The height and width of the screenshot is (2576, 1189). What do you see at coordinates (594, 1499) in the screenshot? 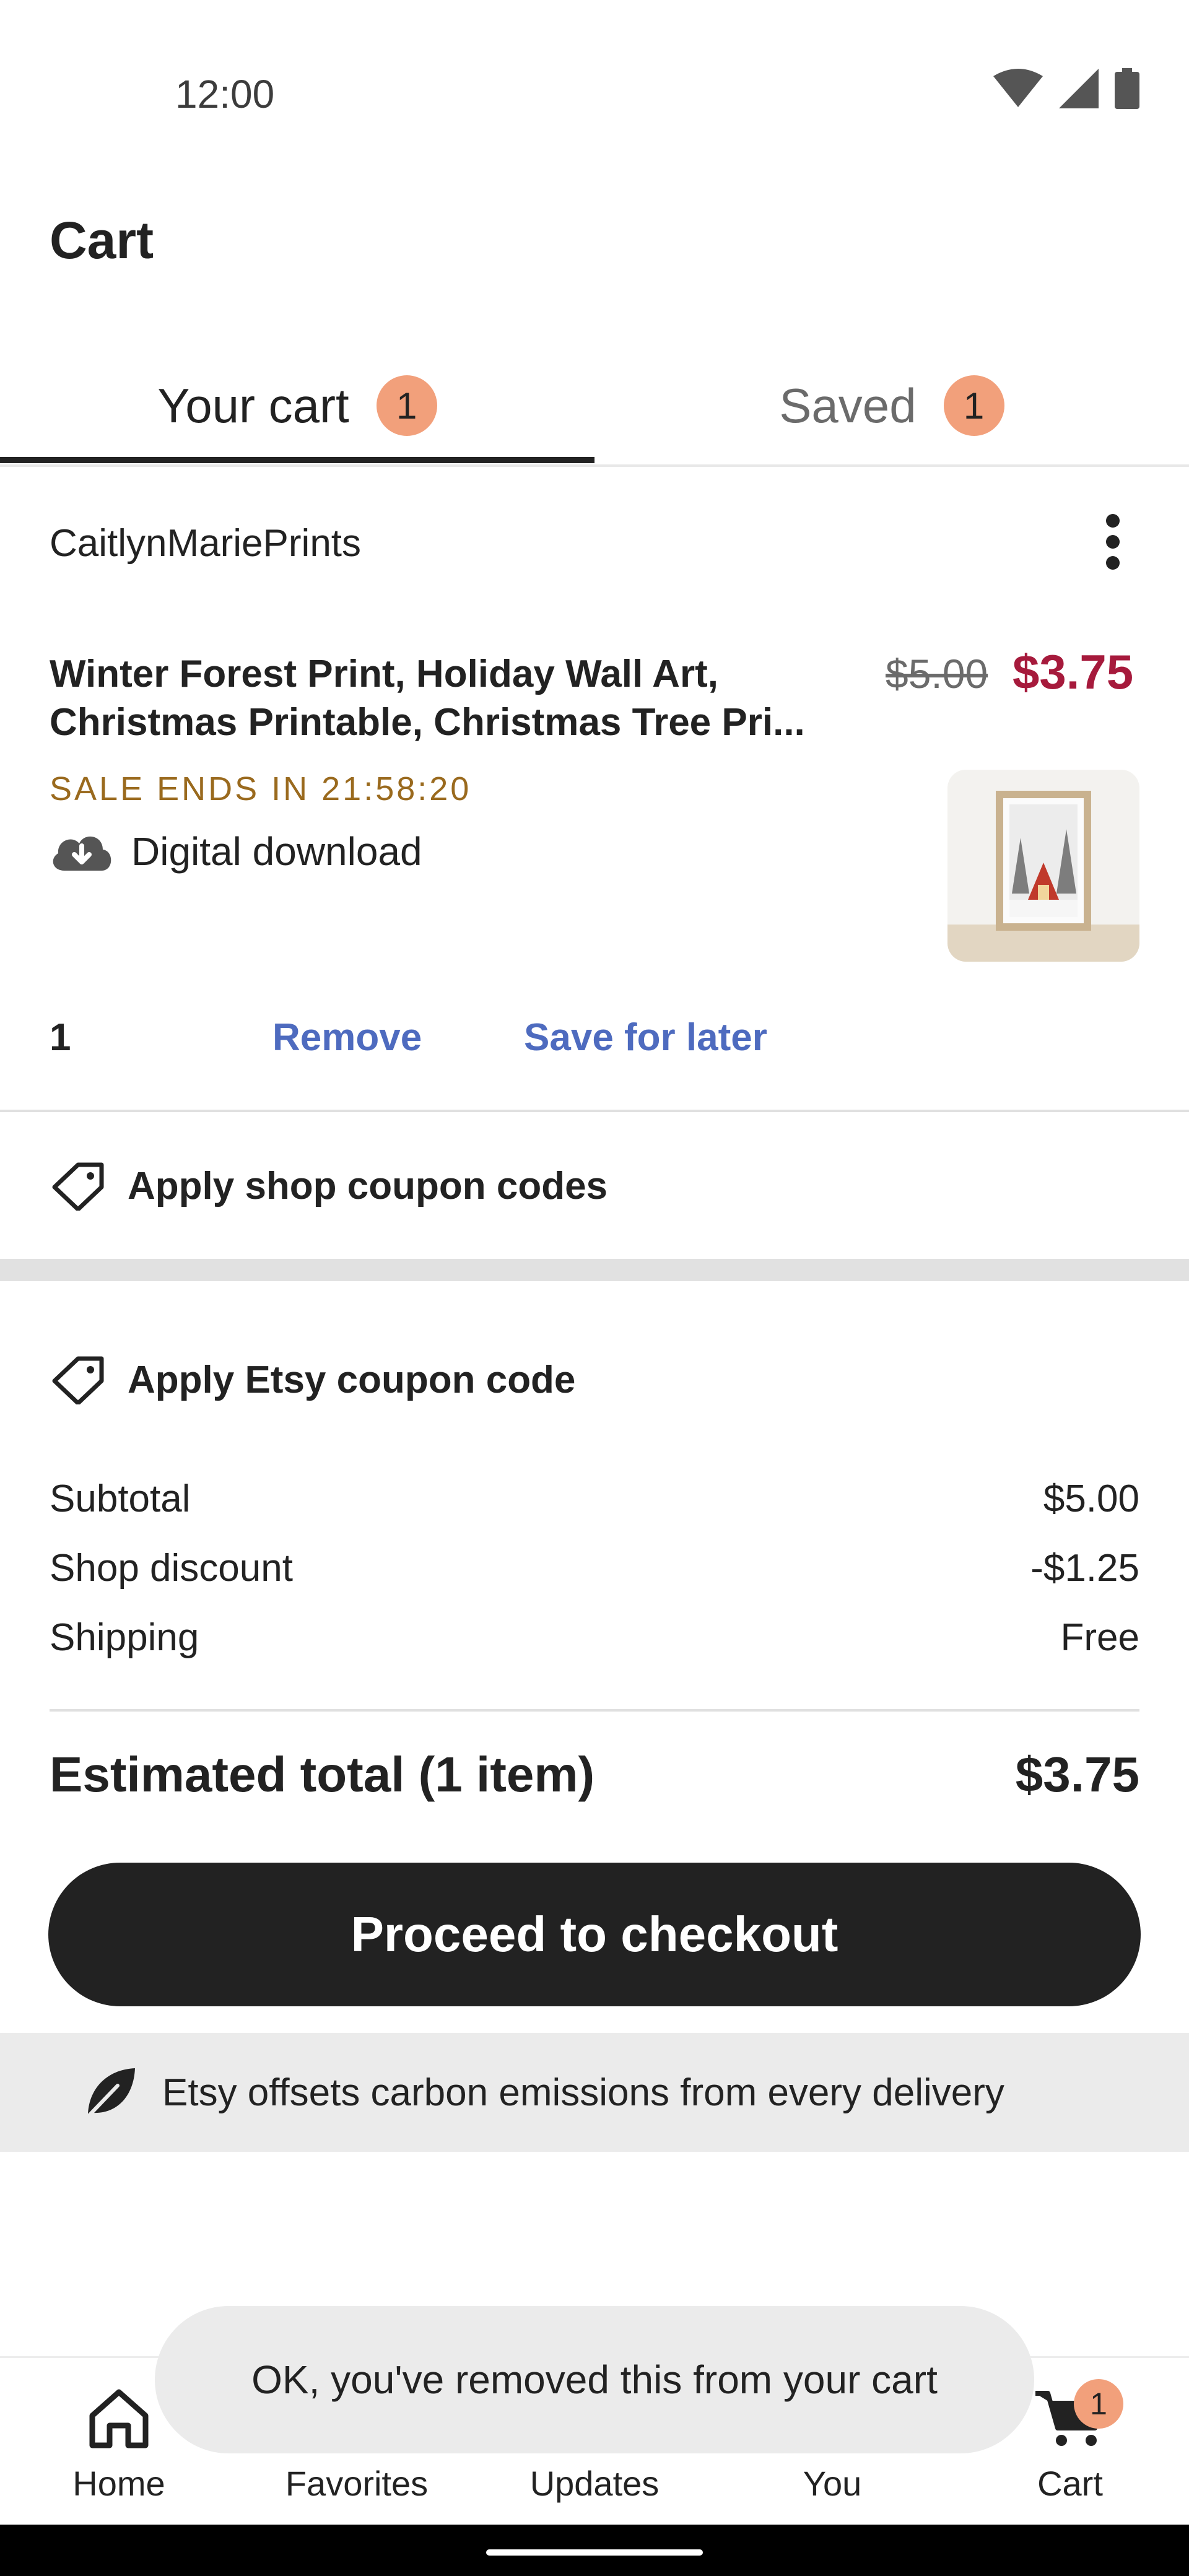
I see `summary-row-subtotal: Subtotal $5.00` at bounding box center [594, 1499].